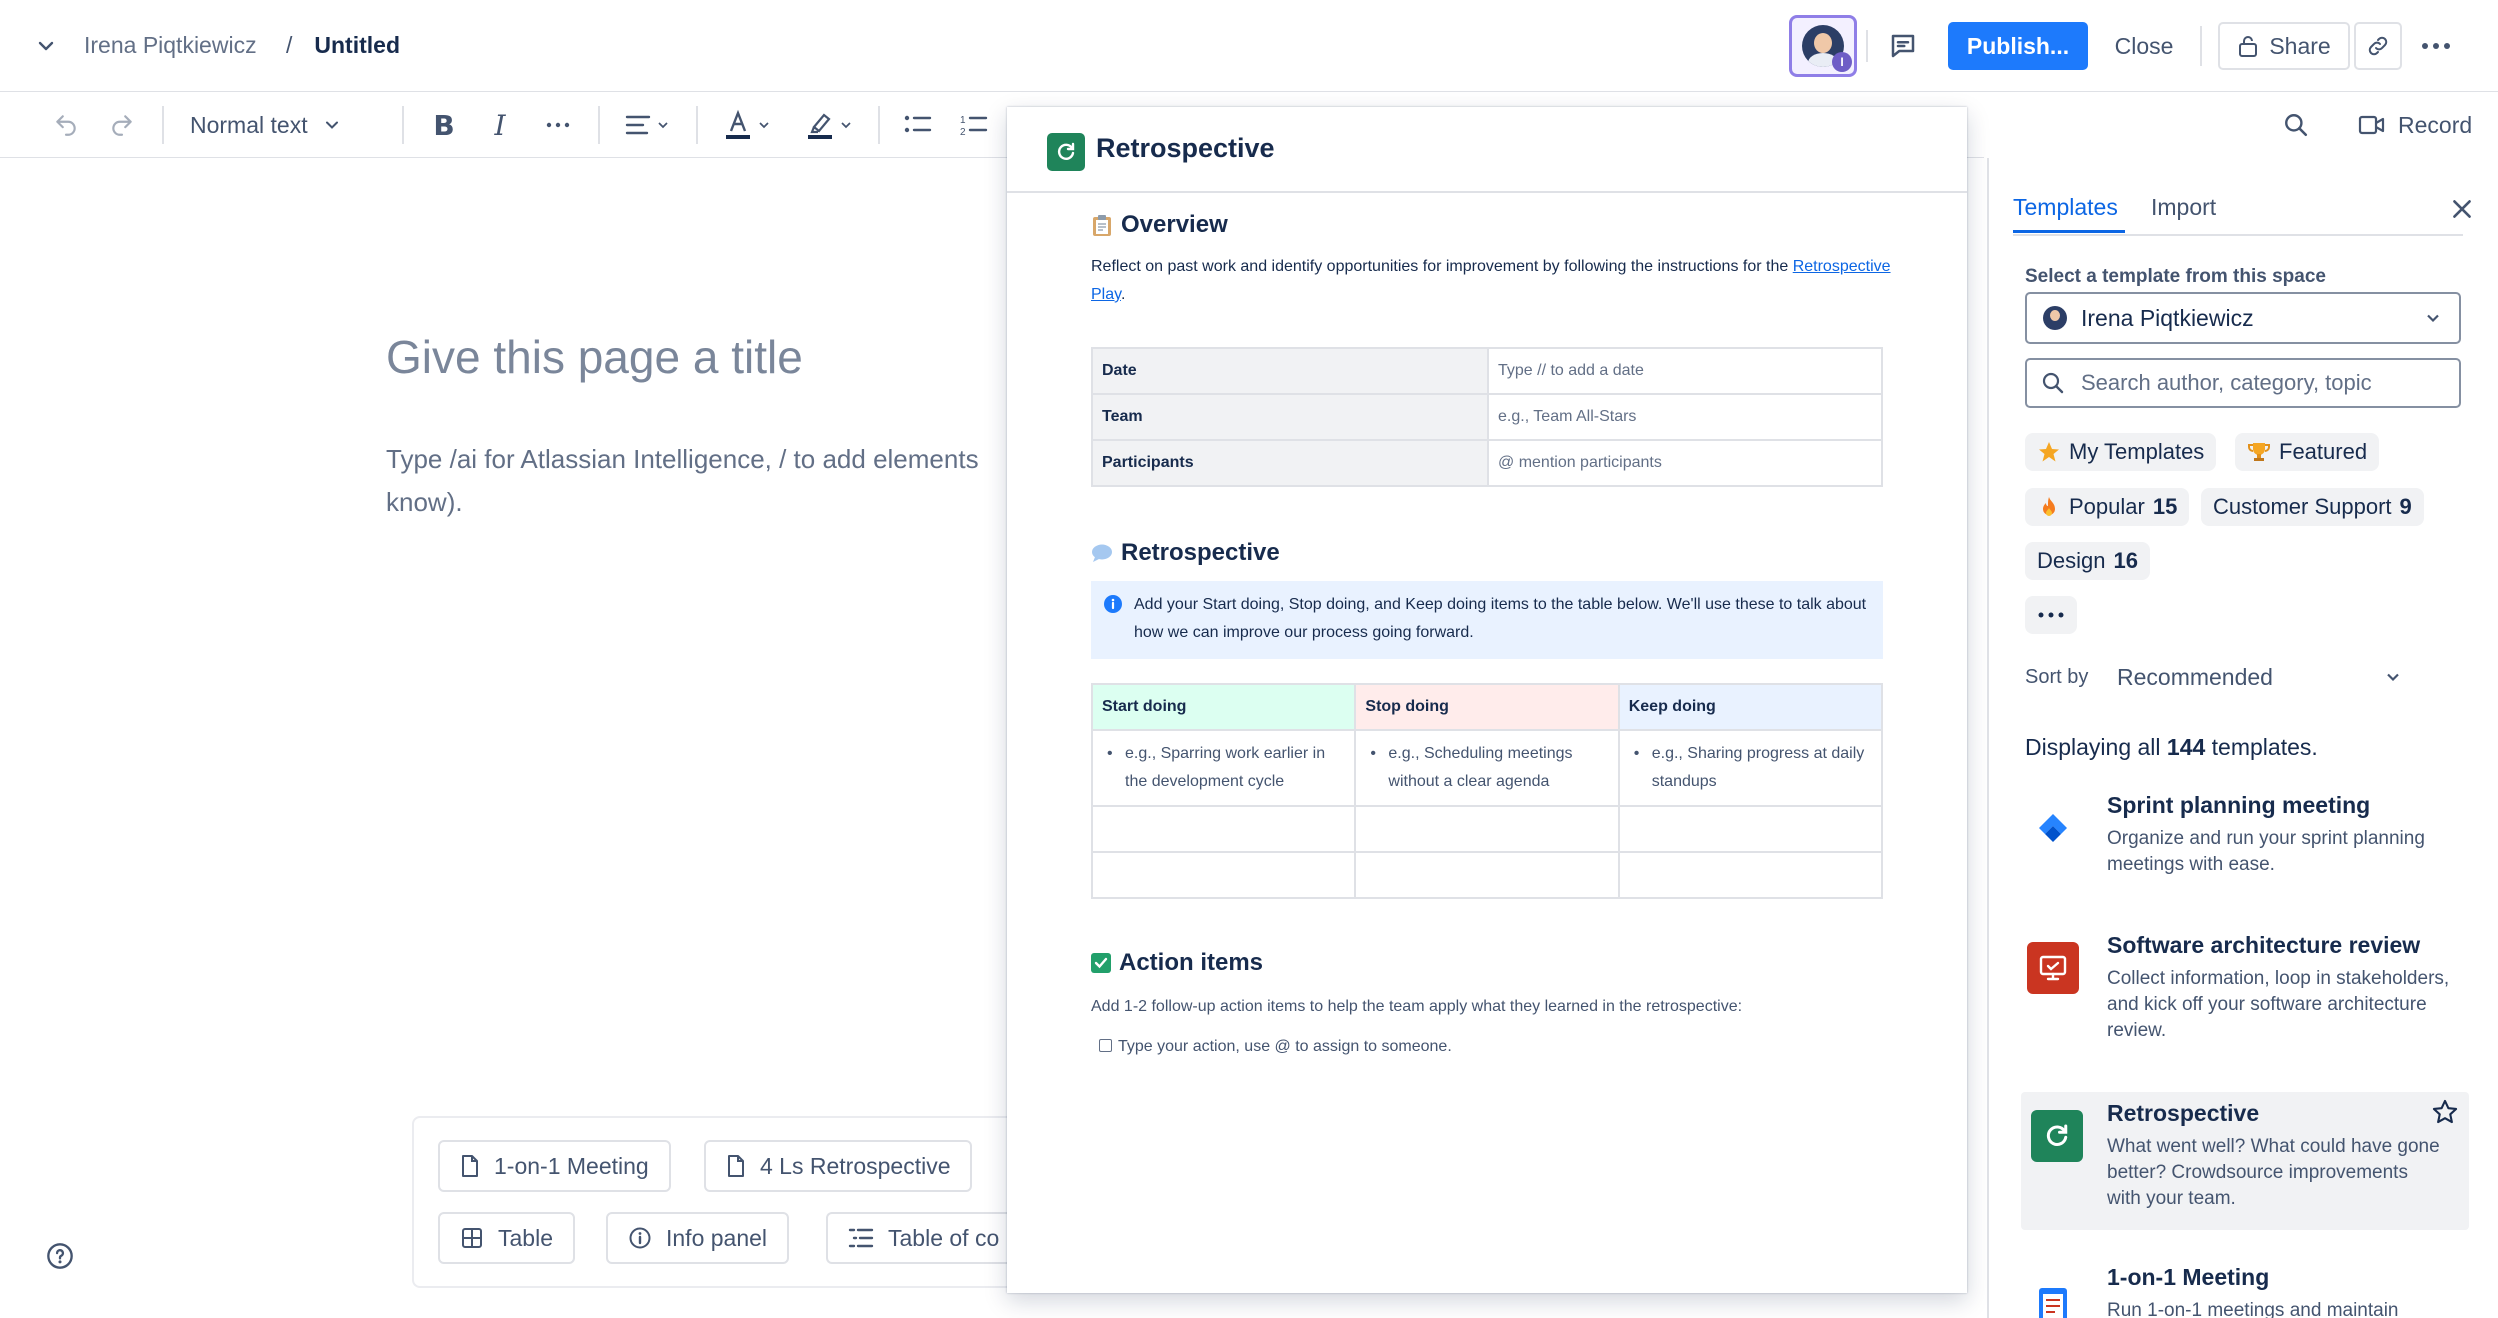 The height and width of the screenshot is (1318, 2498). What do you see at coordinates (861, 1238) in the screenshot?
I see `list-icon` at bounding box center [861, 1238].